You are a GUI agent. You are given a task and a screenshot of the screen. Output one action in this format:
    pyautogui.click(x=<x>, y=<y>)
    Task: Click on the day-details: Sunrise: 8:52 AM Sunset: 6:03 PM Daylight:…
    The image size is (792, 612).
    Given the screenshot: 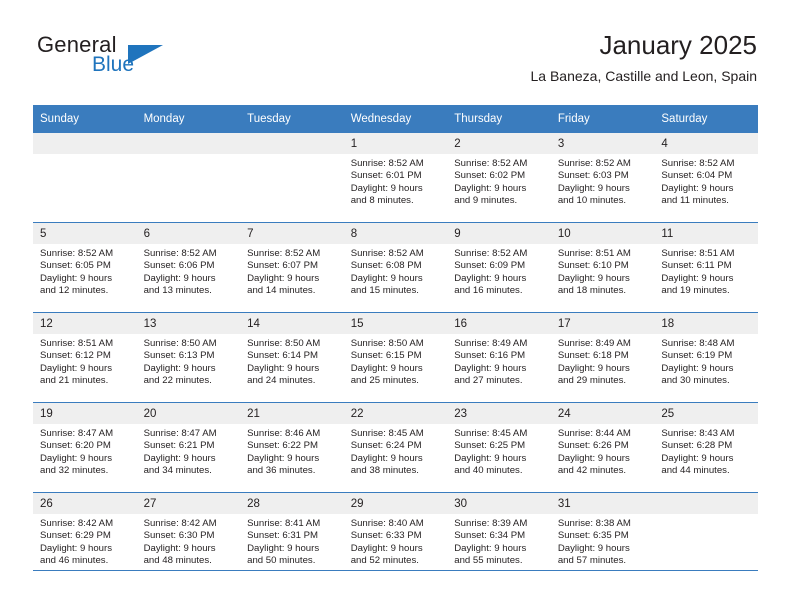 What is the action you would take?
    pyautogui.click(x=603, y=181)
    